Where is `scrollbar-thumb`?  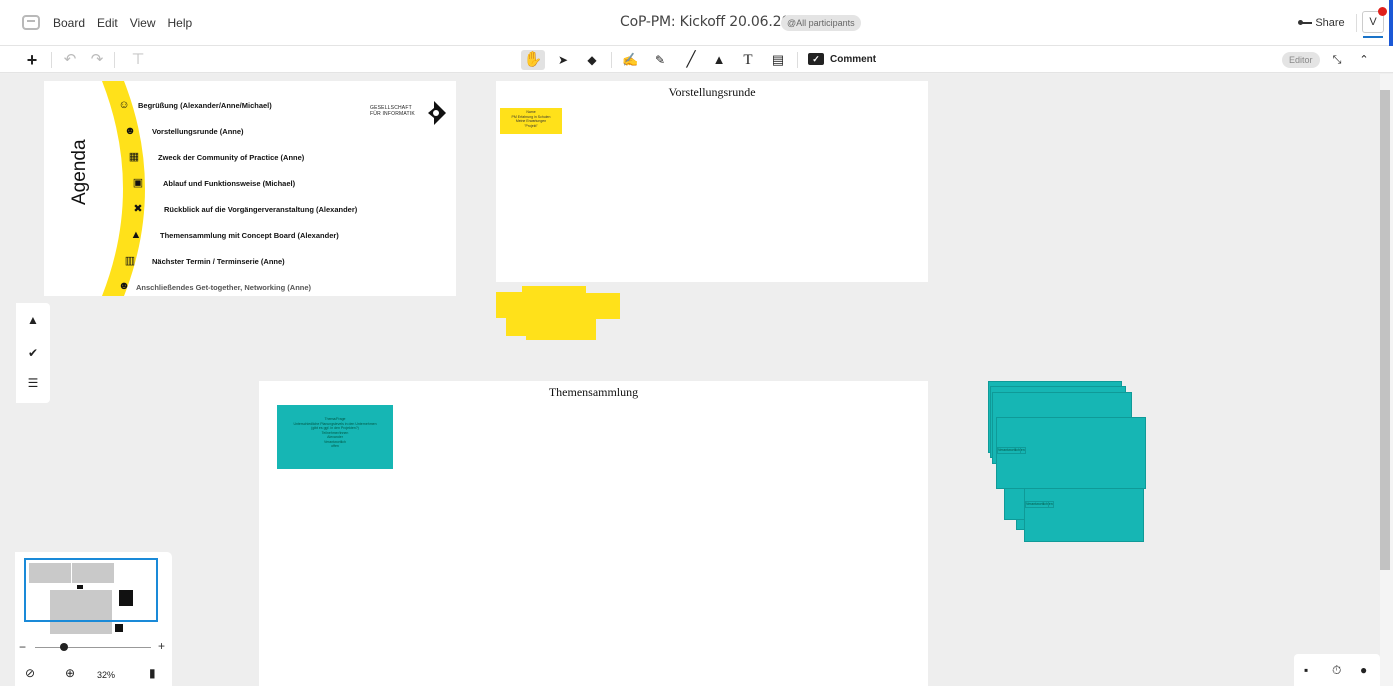 scrollbar-thumb is located at coordinates (1385, 330).